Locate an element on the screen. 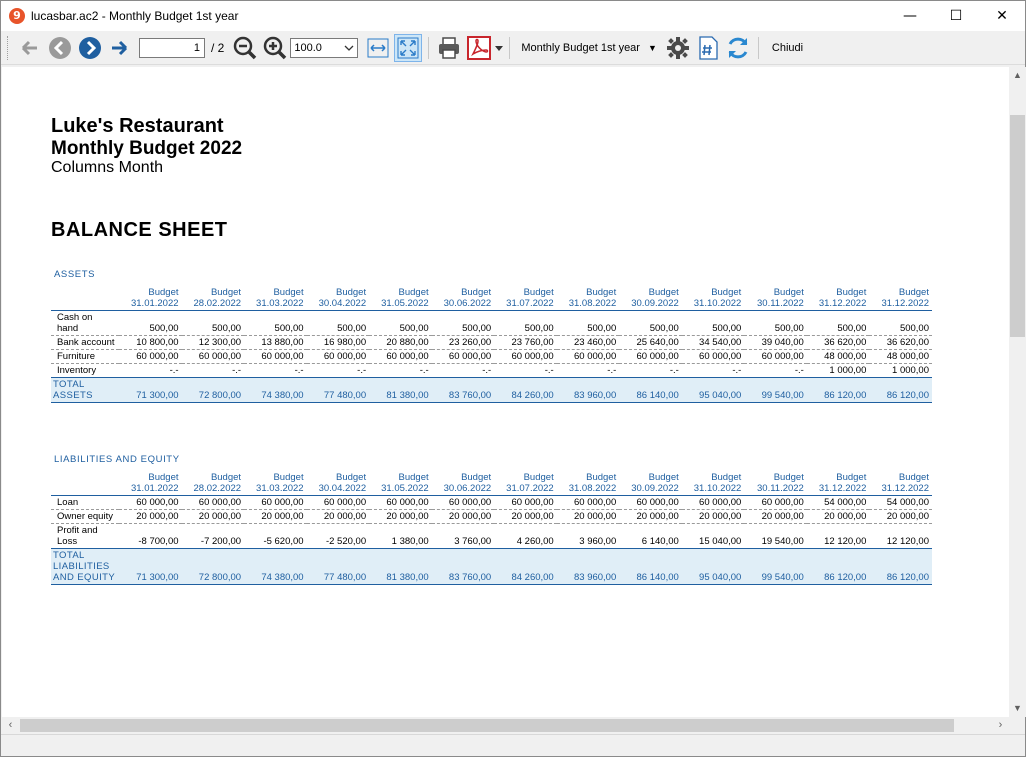 The width and height of the screenshot is (1026, 757). column-header-date: 30.11.2022 is located at coordinates (780, 303).